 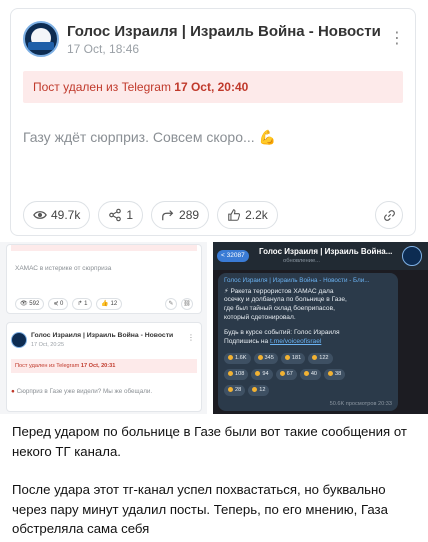 What do you see at coordinates (179, 304) in the screenshot?
I see `mini-icons: ✎ ⛓` at bounding box center [179, 304].